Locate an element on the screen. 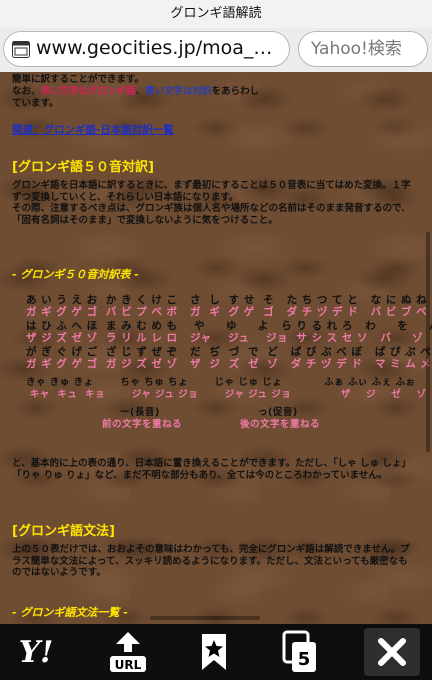 Image resolution: width=432 pixels, height=680 pixels. bookmark-star-icon is located at coordinates (214, 652).